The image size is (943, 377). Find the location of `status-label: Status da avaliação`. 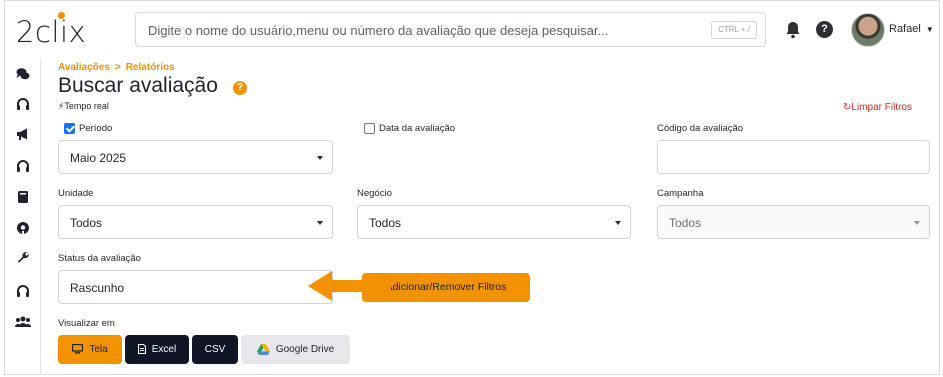

status-label: Status da avaliação is located at coordinates (99, 258).